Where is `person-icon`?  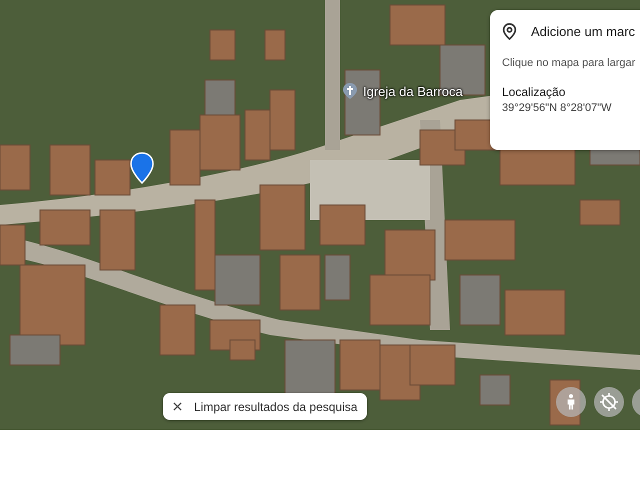 person-icon is located at coordinates (571, 402).